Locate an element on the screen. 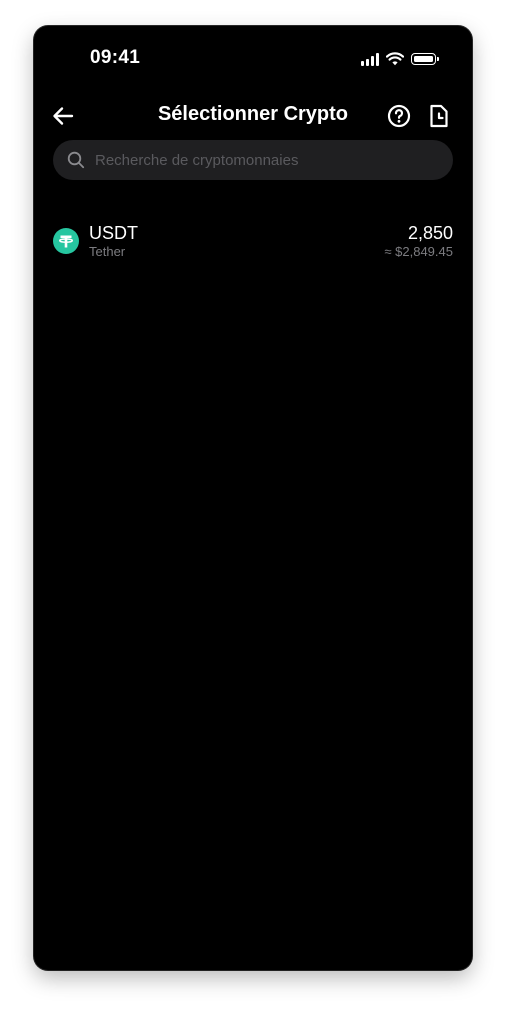 This screenshot has width=506, height=1012. document-clock-icon is located at coordinates (439, 116).